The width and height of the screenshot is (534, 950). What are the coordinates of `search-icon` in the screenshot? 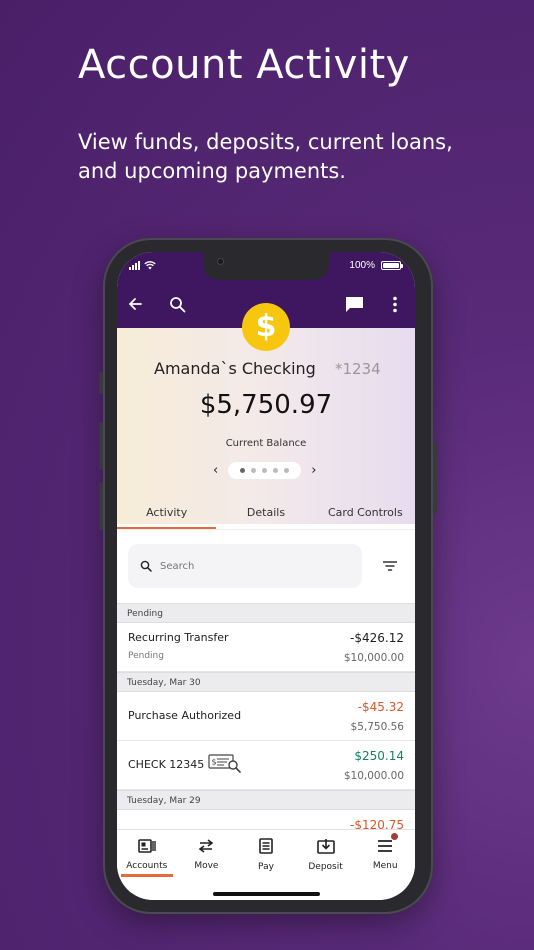 It's located at (177, 304).